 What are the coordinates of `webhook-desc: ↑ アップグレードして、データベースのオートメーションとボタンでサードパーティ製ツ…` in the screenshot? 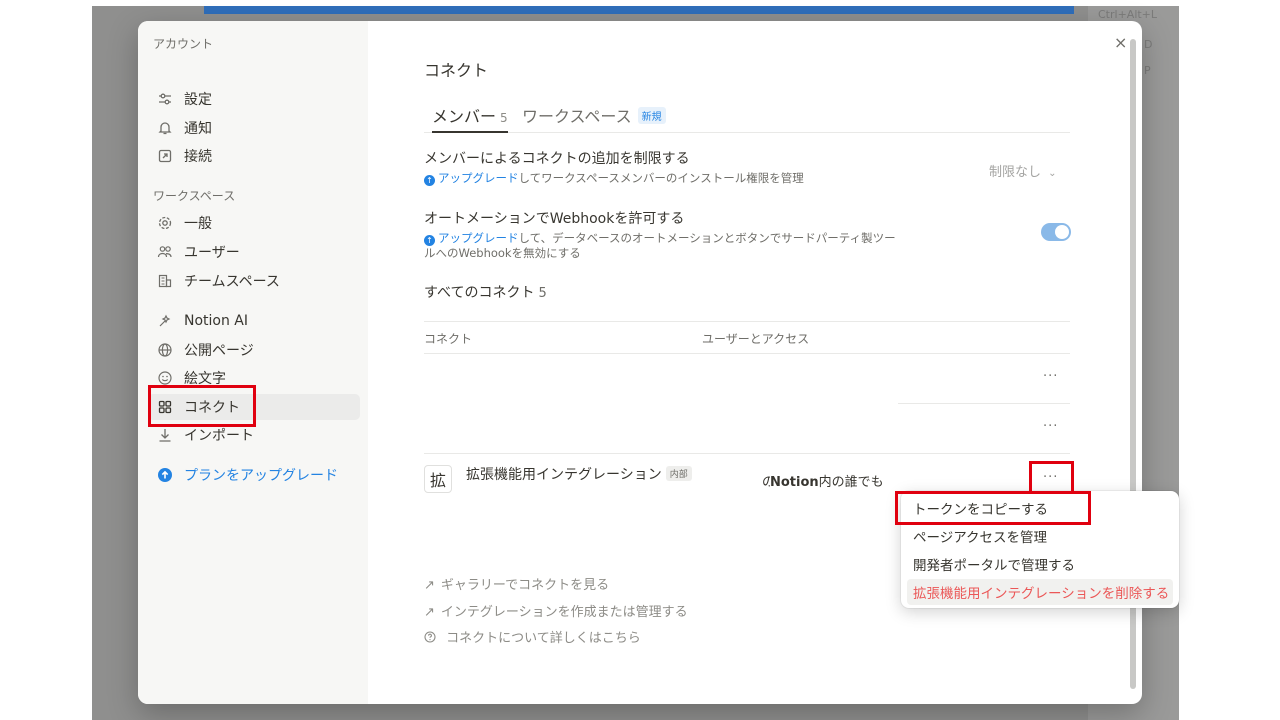 It's located at (664, 246).